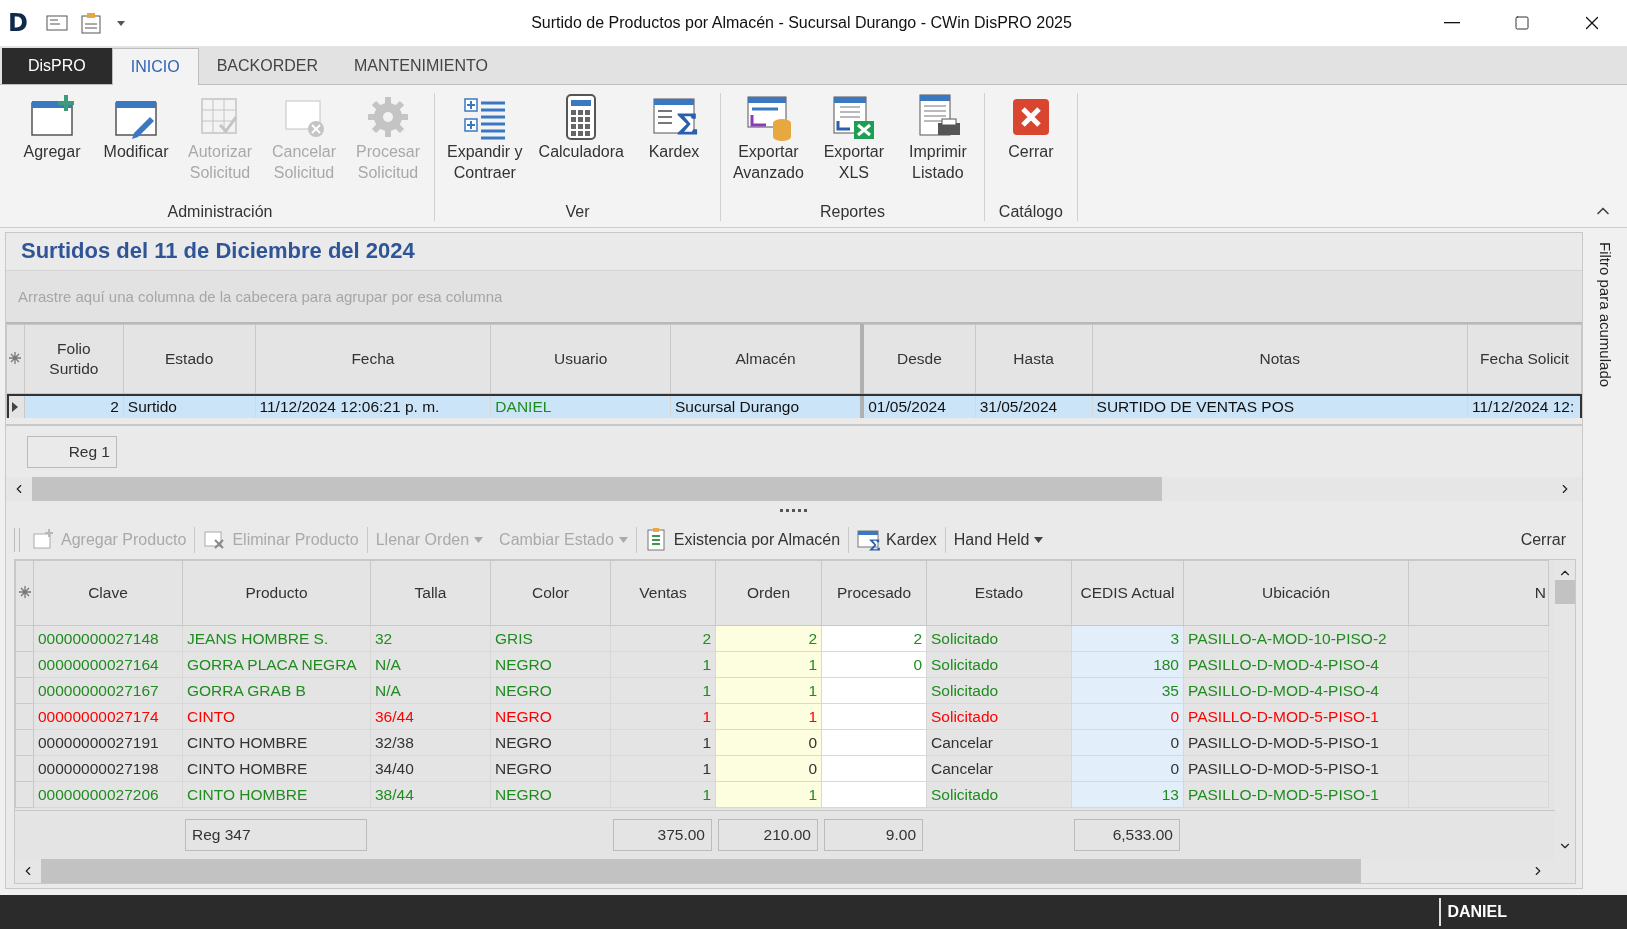 The width and height of the screenshot is (1627, 929). What do you see at coordinates (674, 148) in the screenshot?
I see `ribbon-button: Kardex` at bounding box center [674, 148].